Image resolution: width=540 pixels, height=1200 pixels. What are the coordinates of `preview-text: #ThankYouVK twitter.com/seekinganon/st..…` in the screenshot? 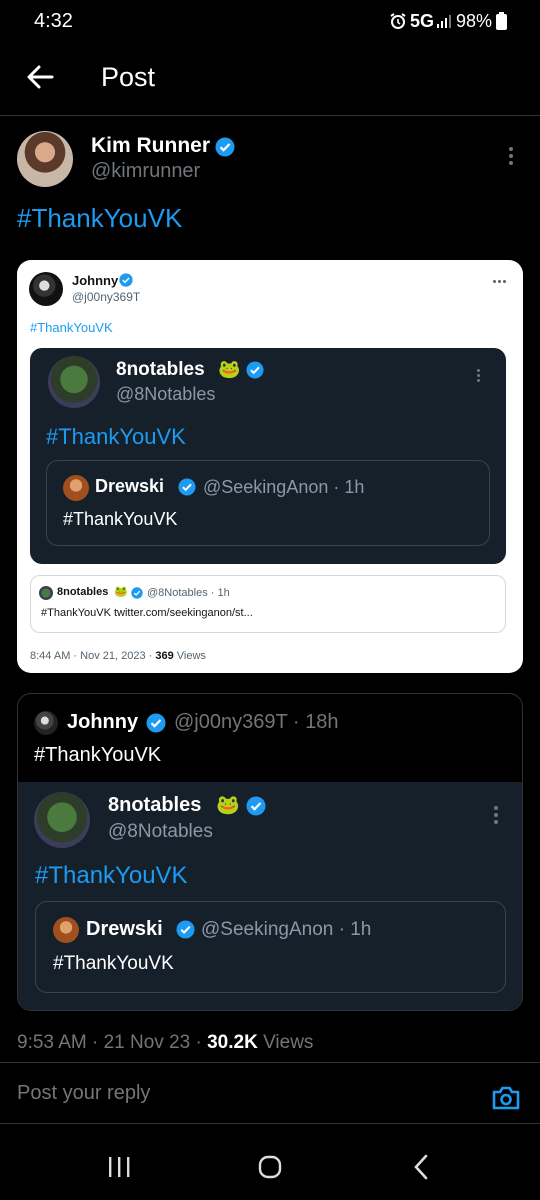 It's located at (147, 613).